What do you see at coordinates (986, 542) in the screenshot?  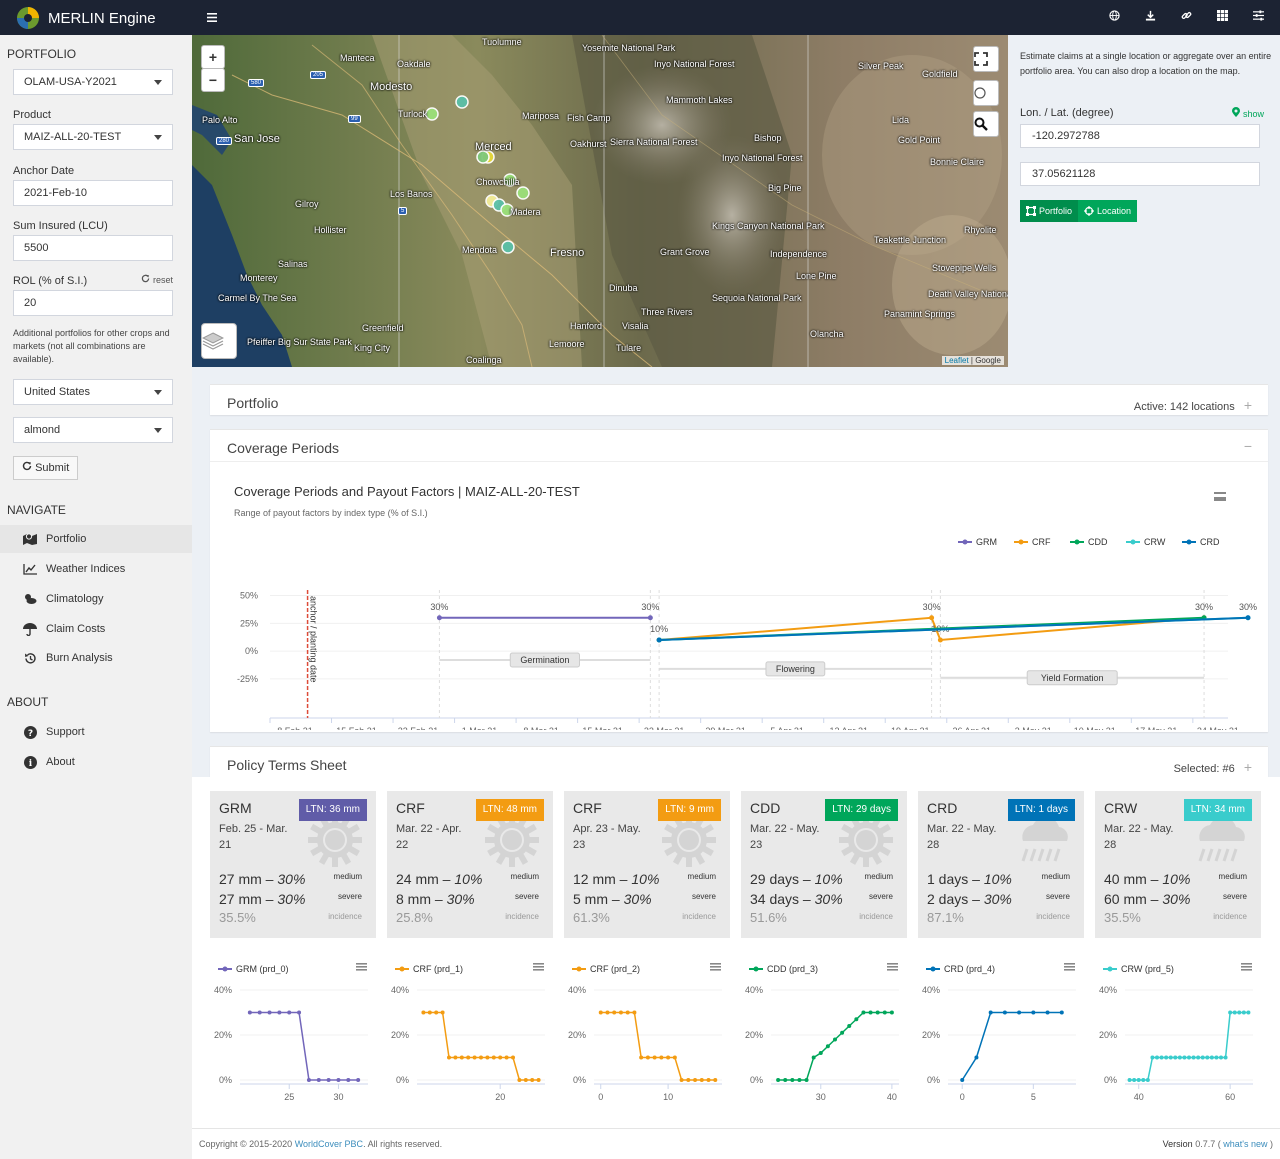 I see `legend-item-grm: GRM` at bounding box center [986, 542].